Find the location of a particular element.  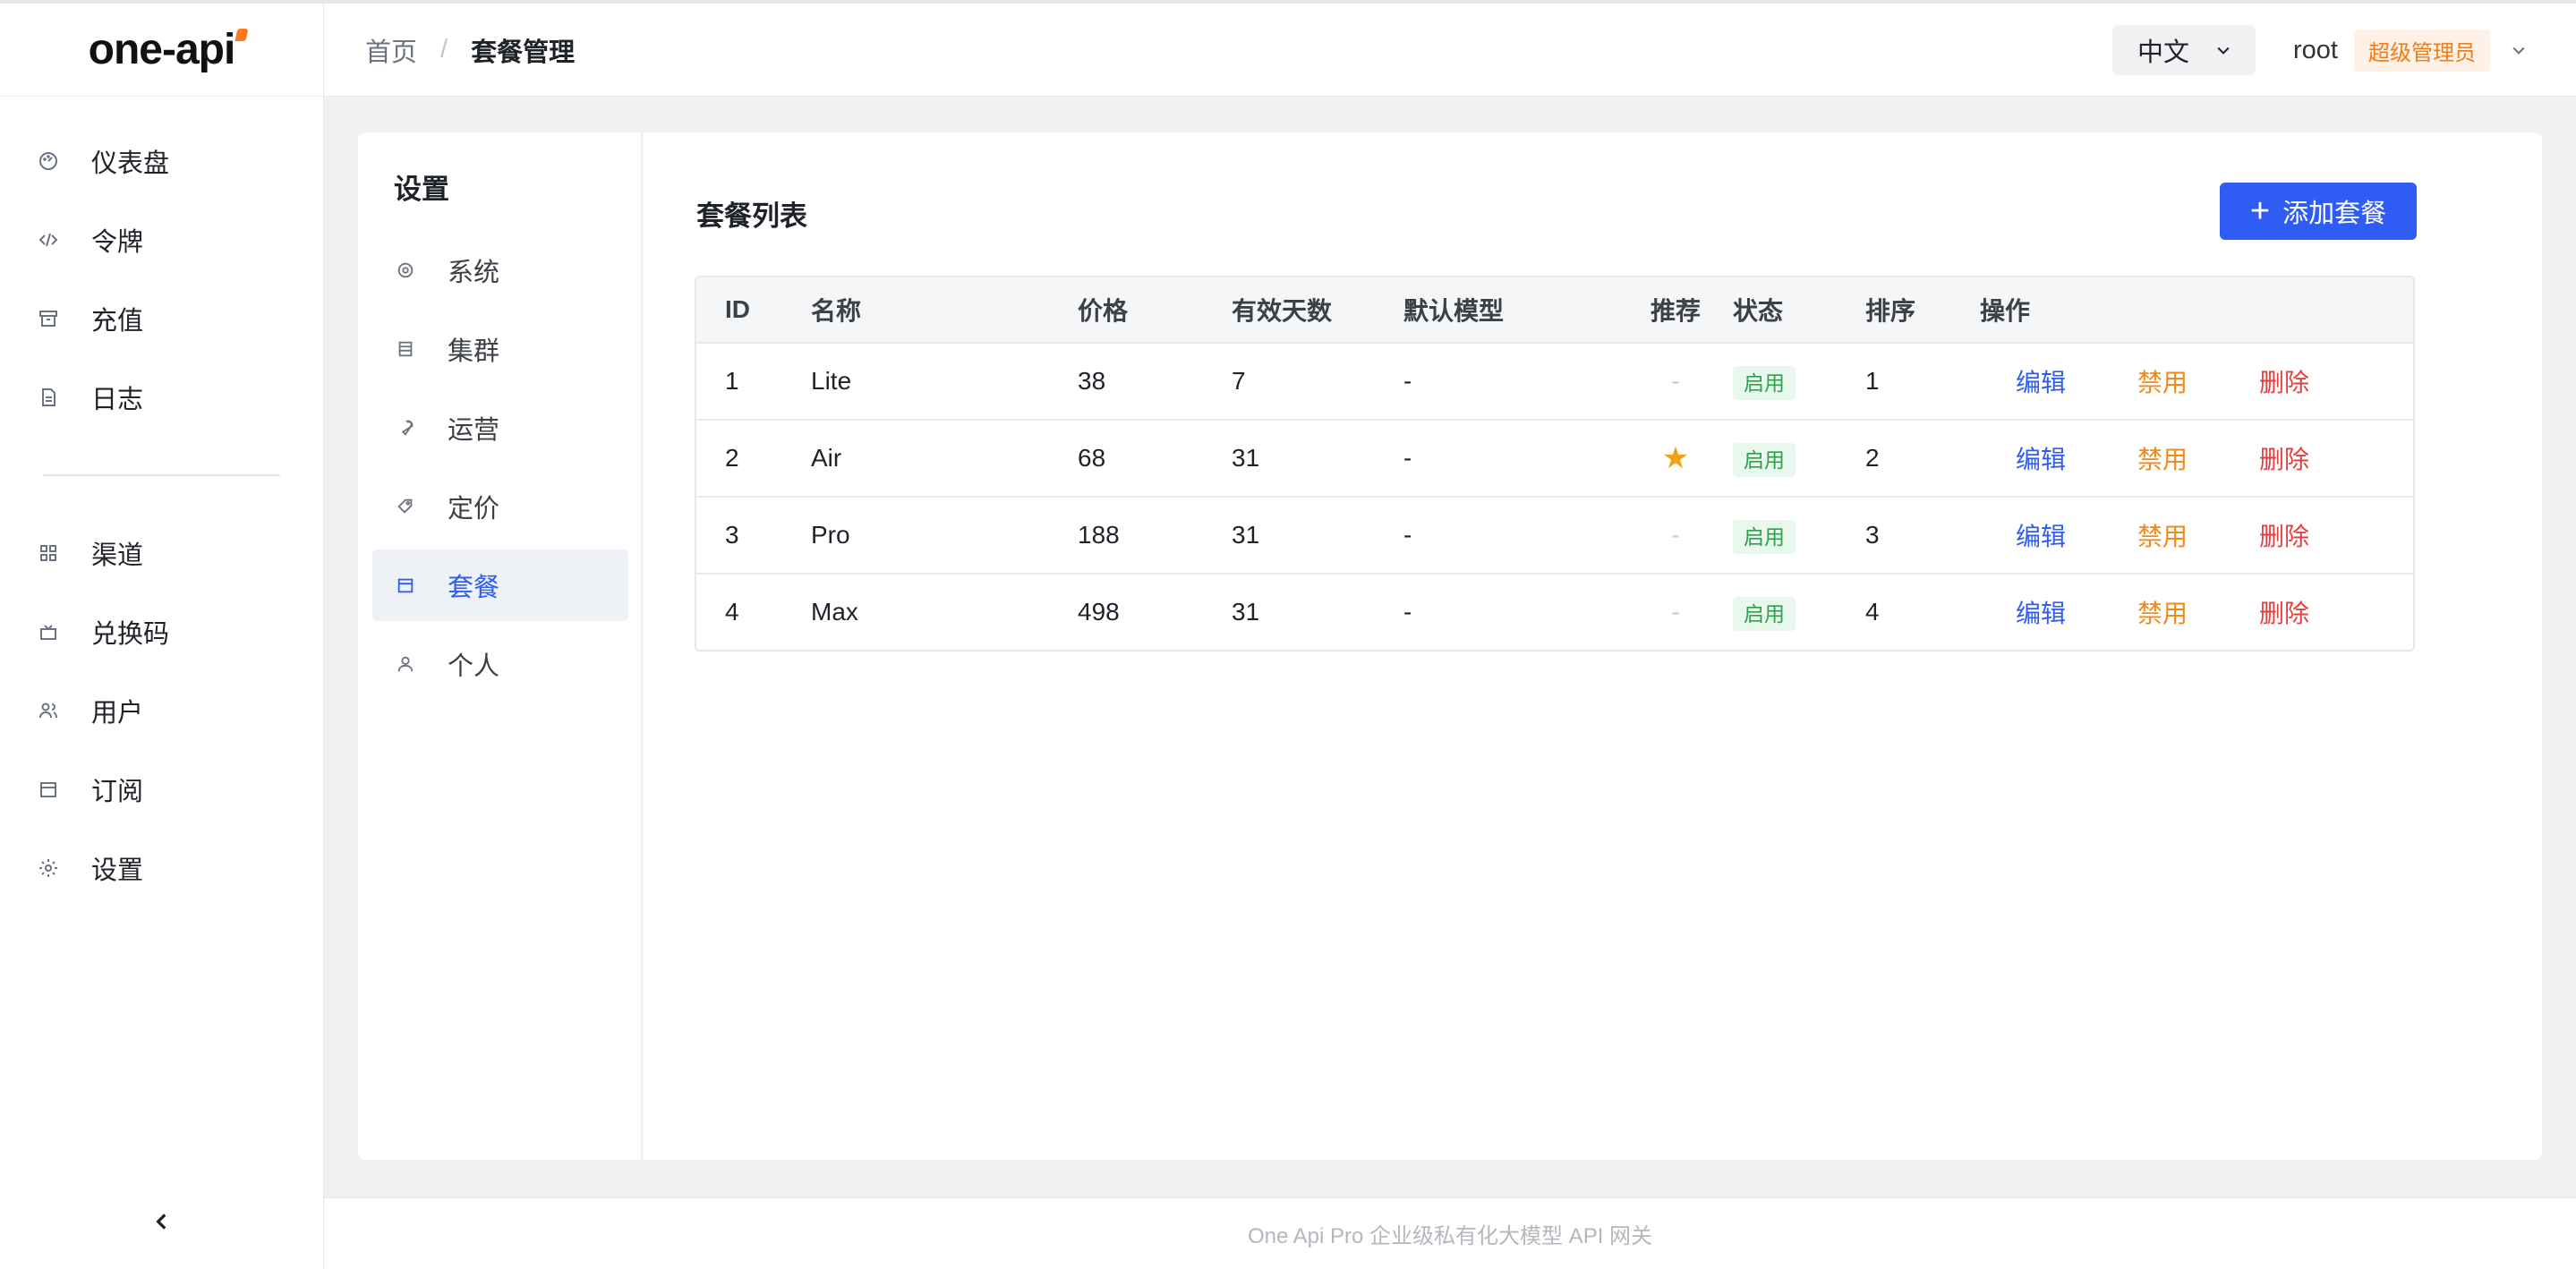

sidebar-item-subscriptions: 订阅 is located at coordinates (161, 790).